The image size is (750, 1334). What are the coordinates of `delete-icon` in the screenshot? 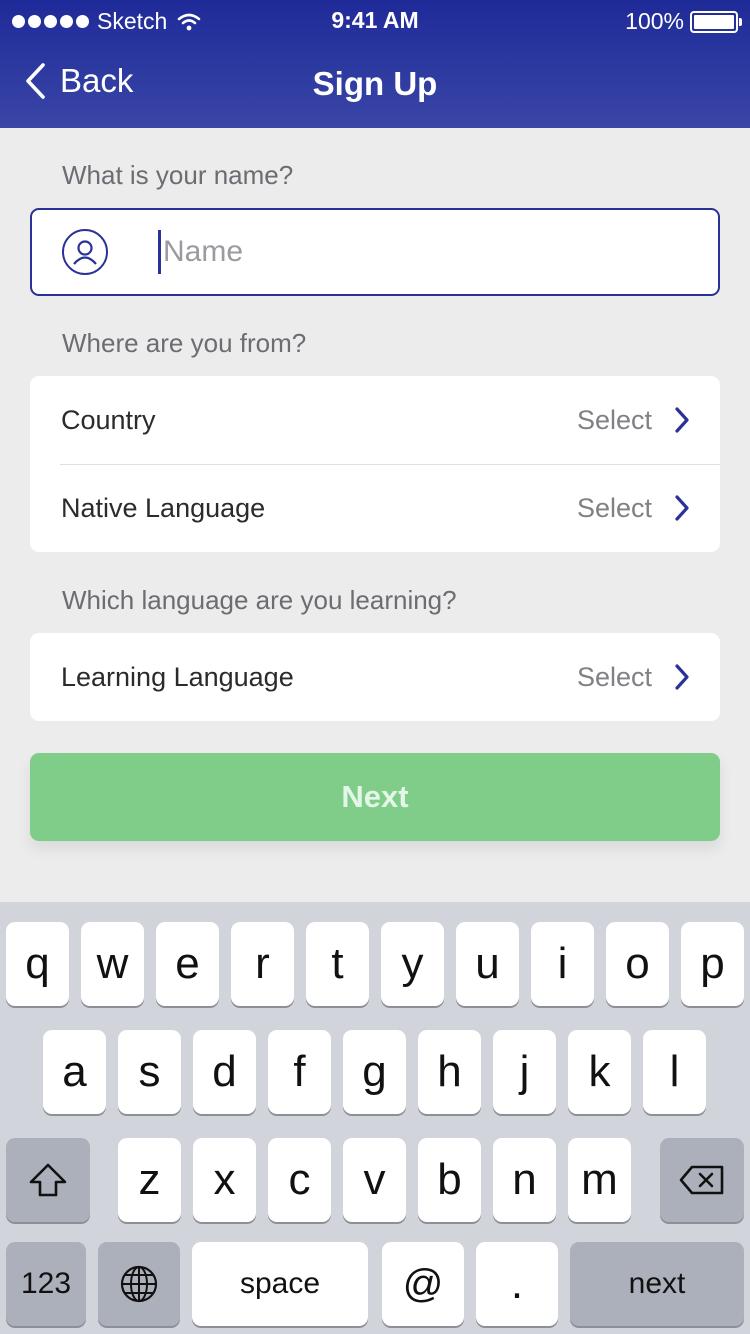 It's located at (701, 1180).